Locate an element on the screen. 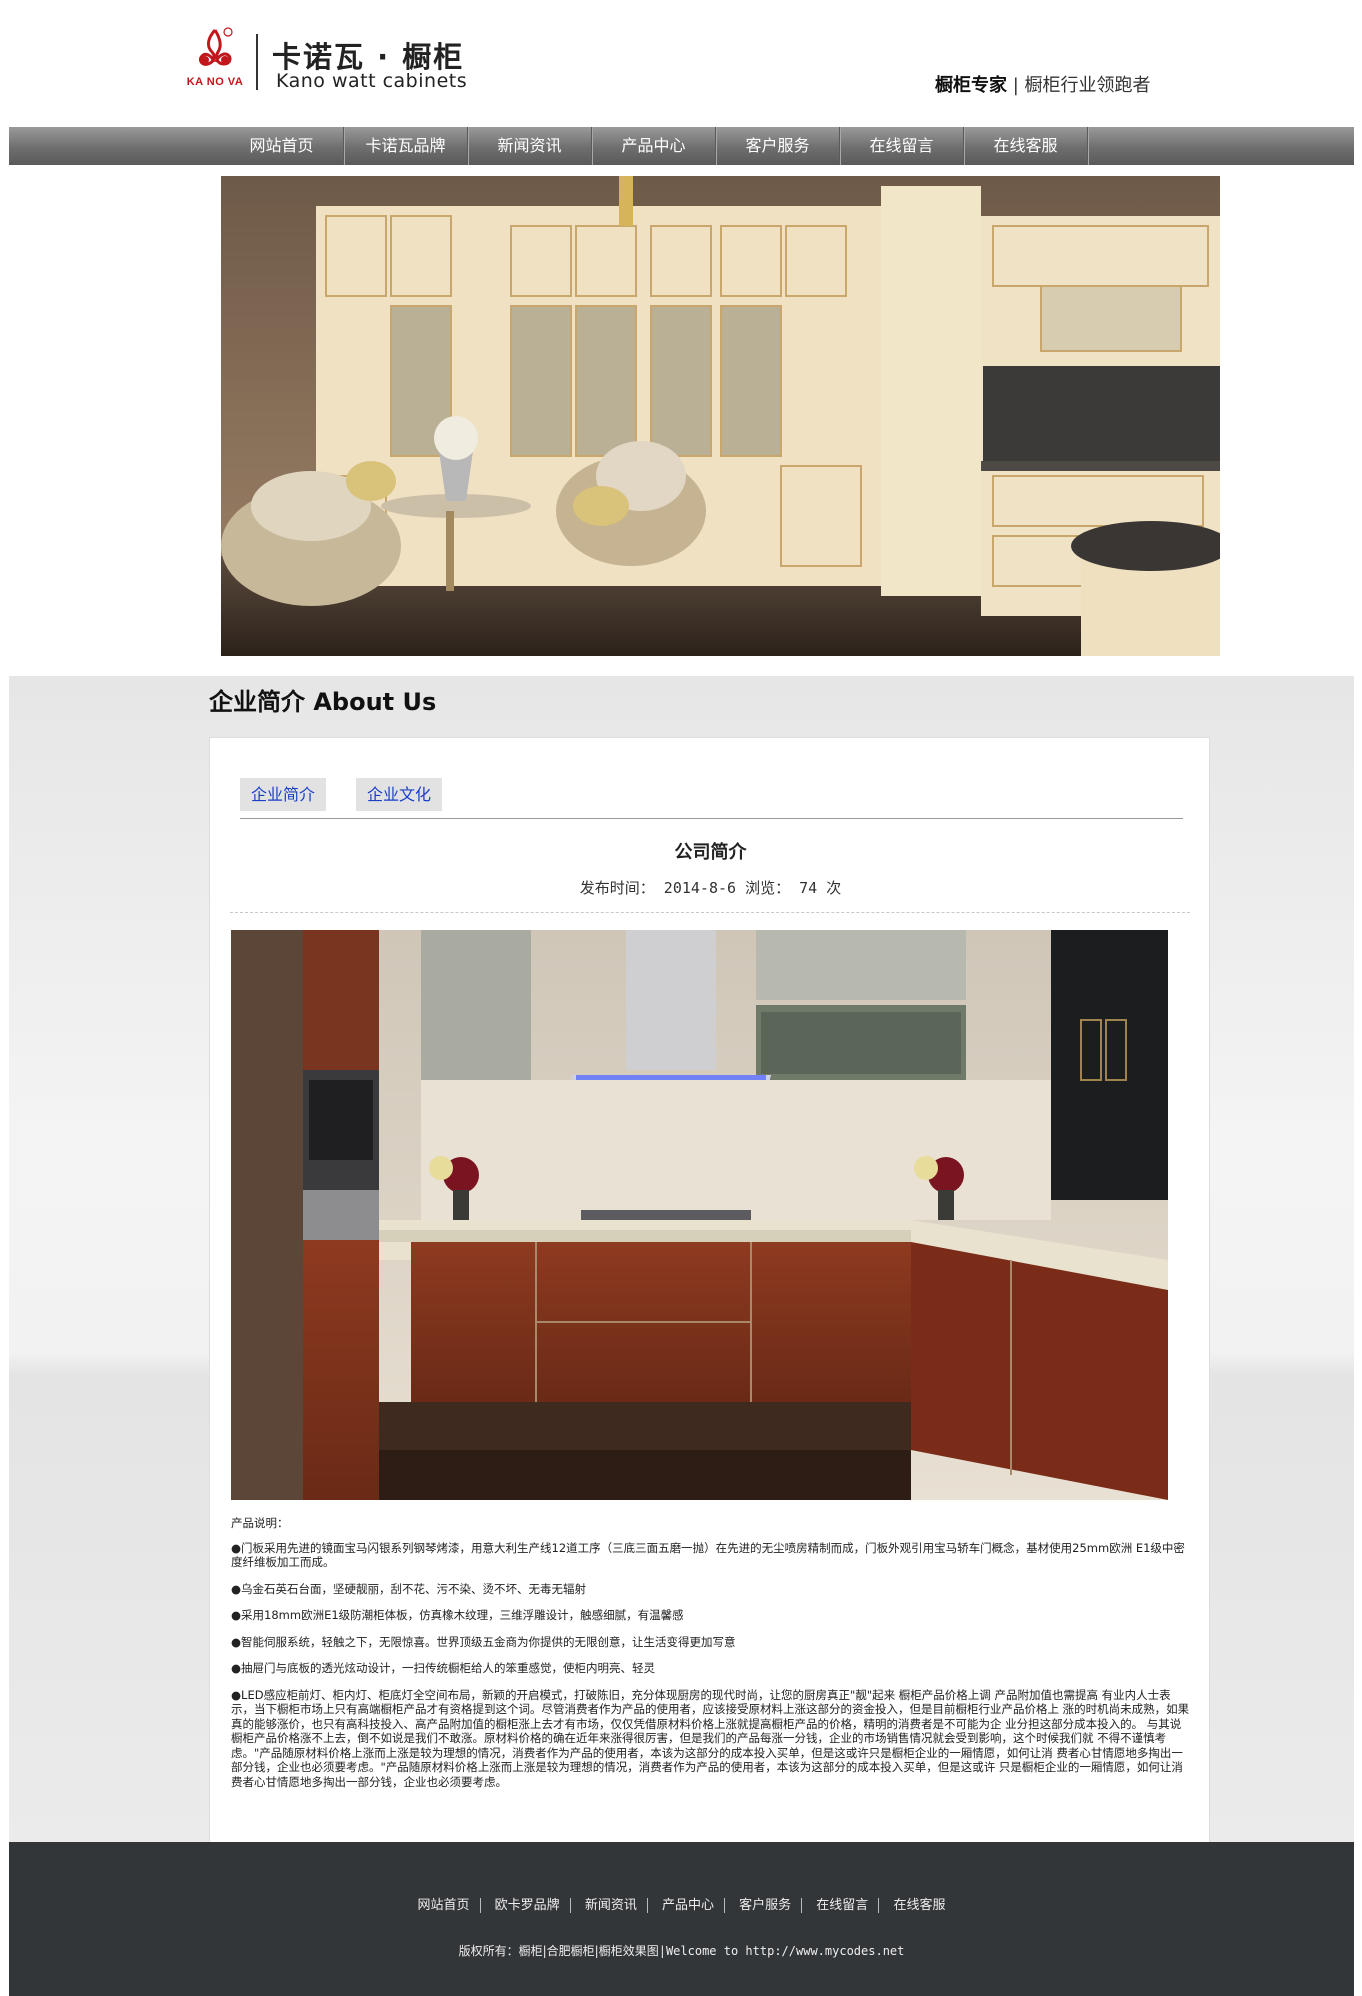  nav-item-brand: 卡诺瓦品牌 is located at coordinates (406, 146).